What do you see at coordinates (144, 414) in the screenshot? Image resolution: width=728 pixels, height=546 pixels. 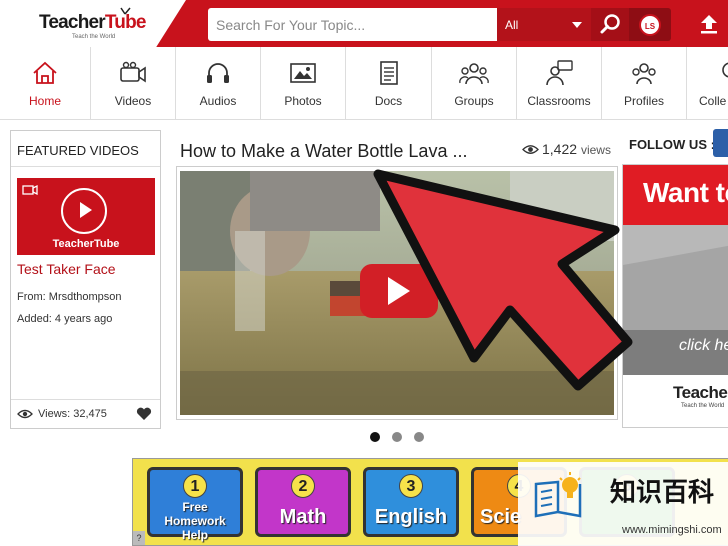 I see `heart-icon` at bounding box center [144, 414].